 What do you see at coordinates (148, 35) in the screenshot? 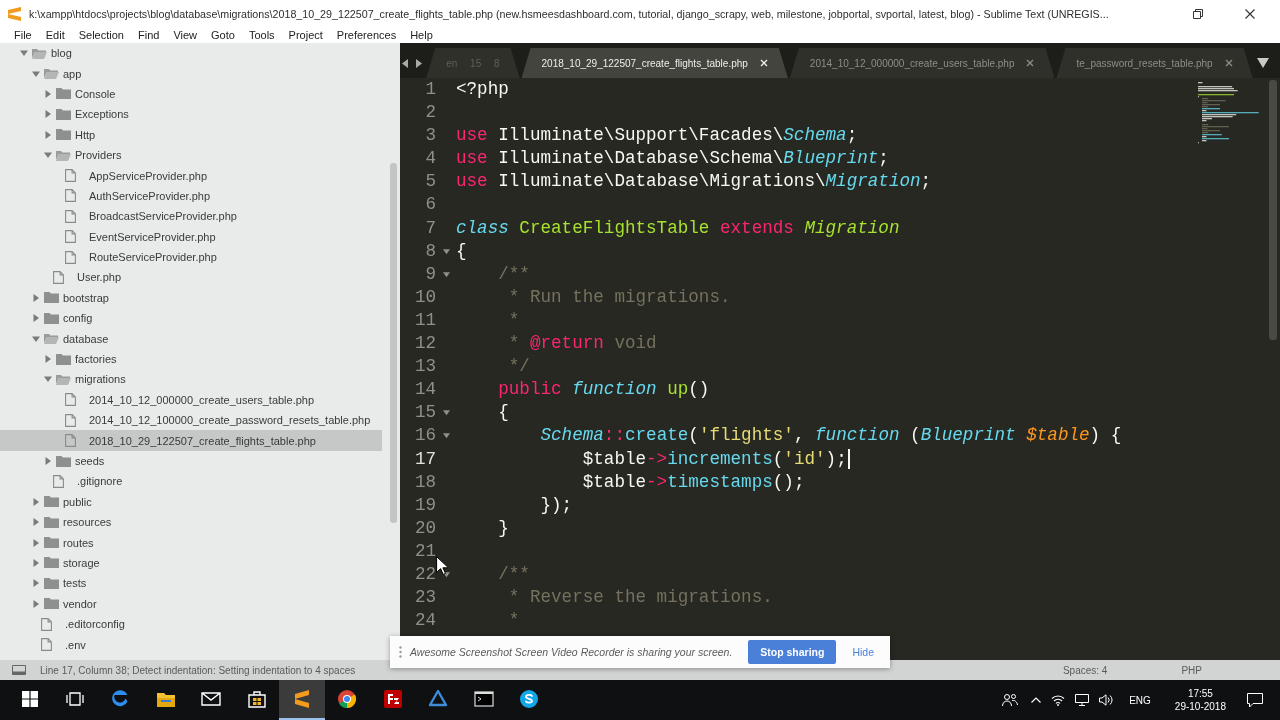
I see `menu-item: Find` at bounding box center [148, 35].